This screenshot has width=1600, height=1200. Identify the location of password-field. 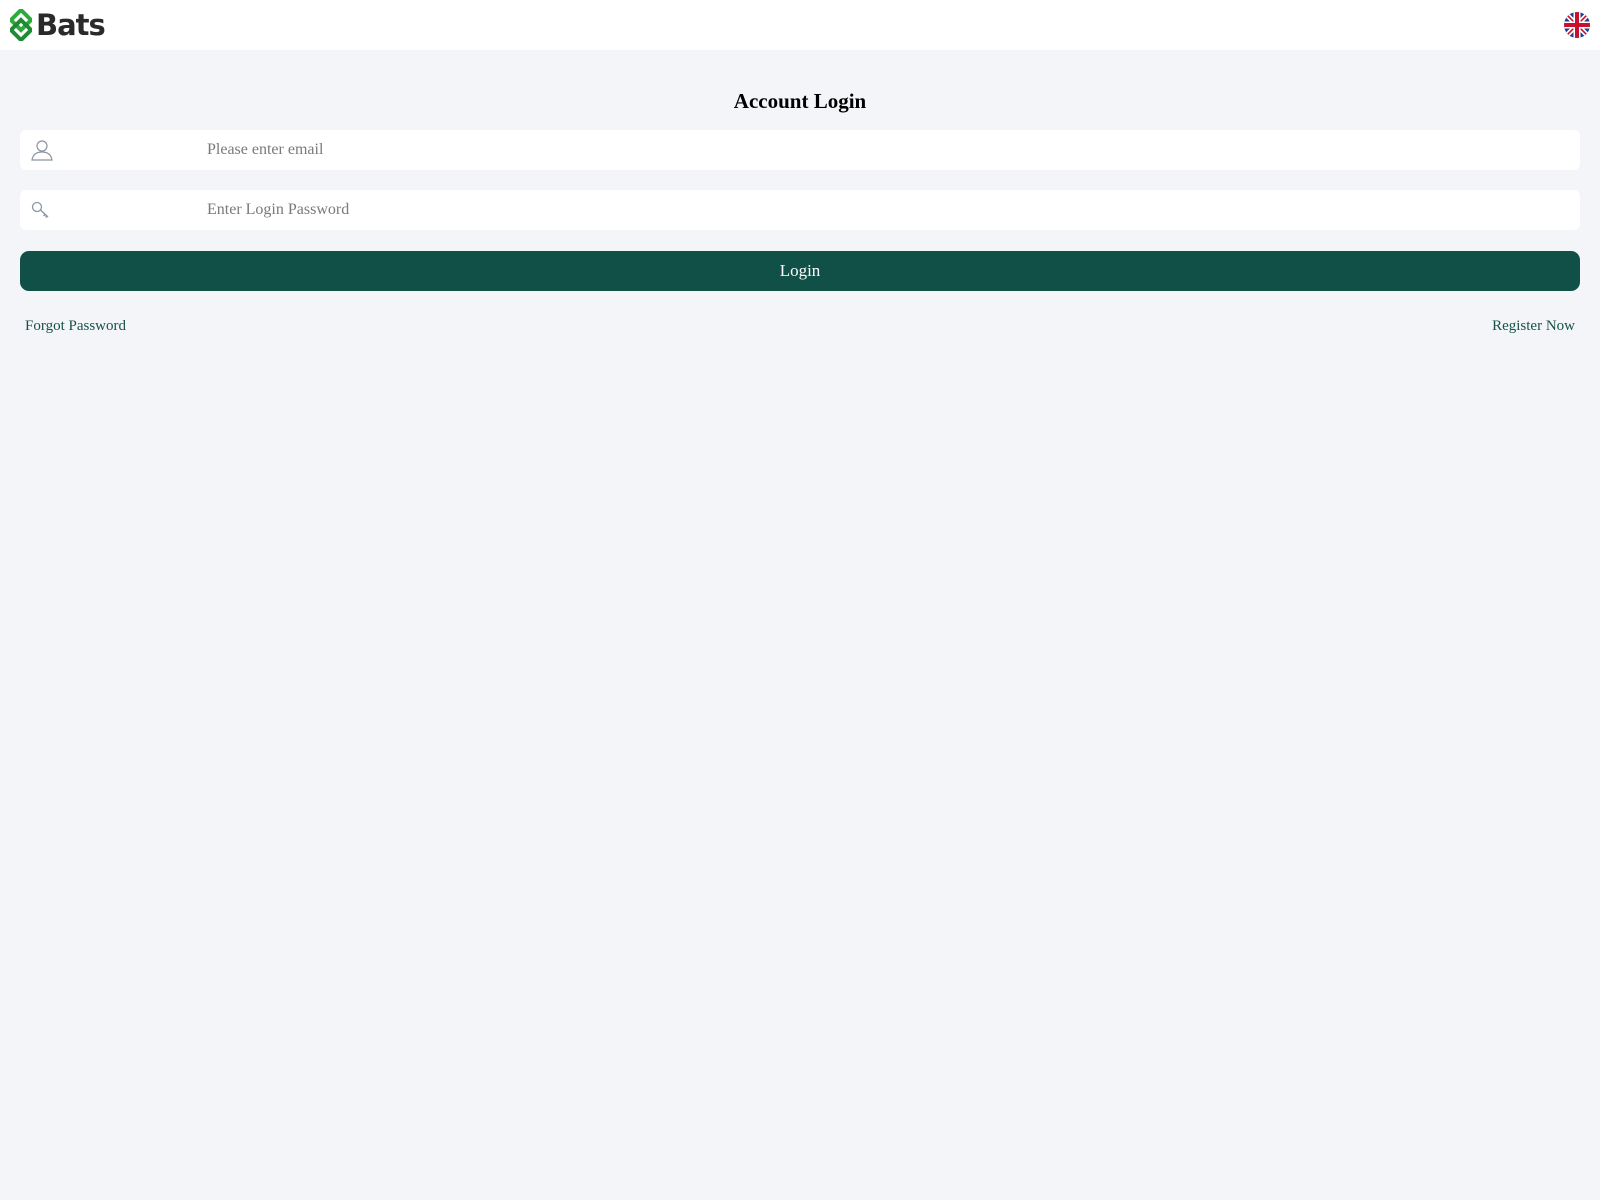
(800, 210).